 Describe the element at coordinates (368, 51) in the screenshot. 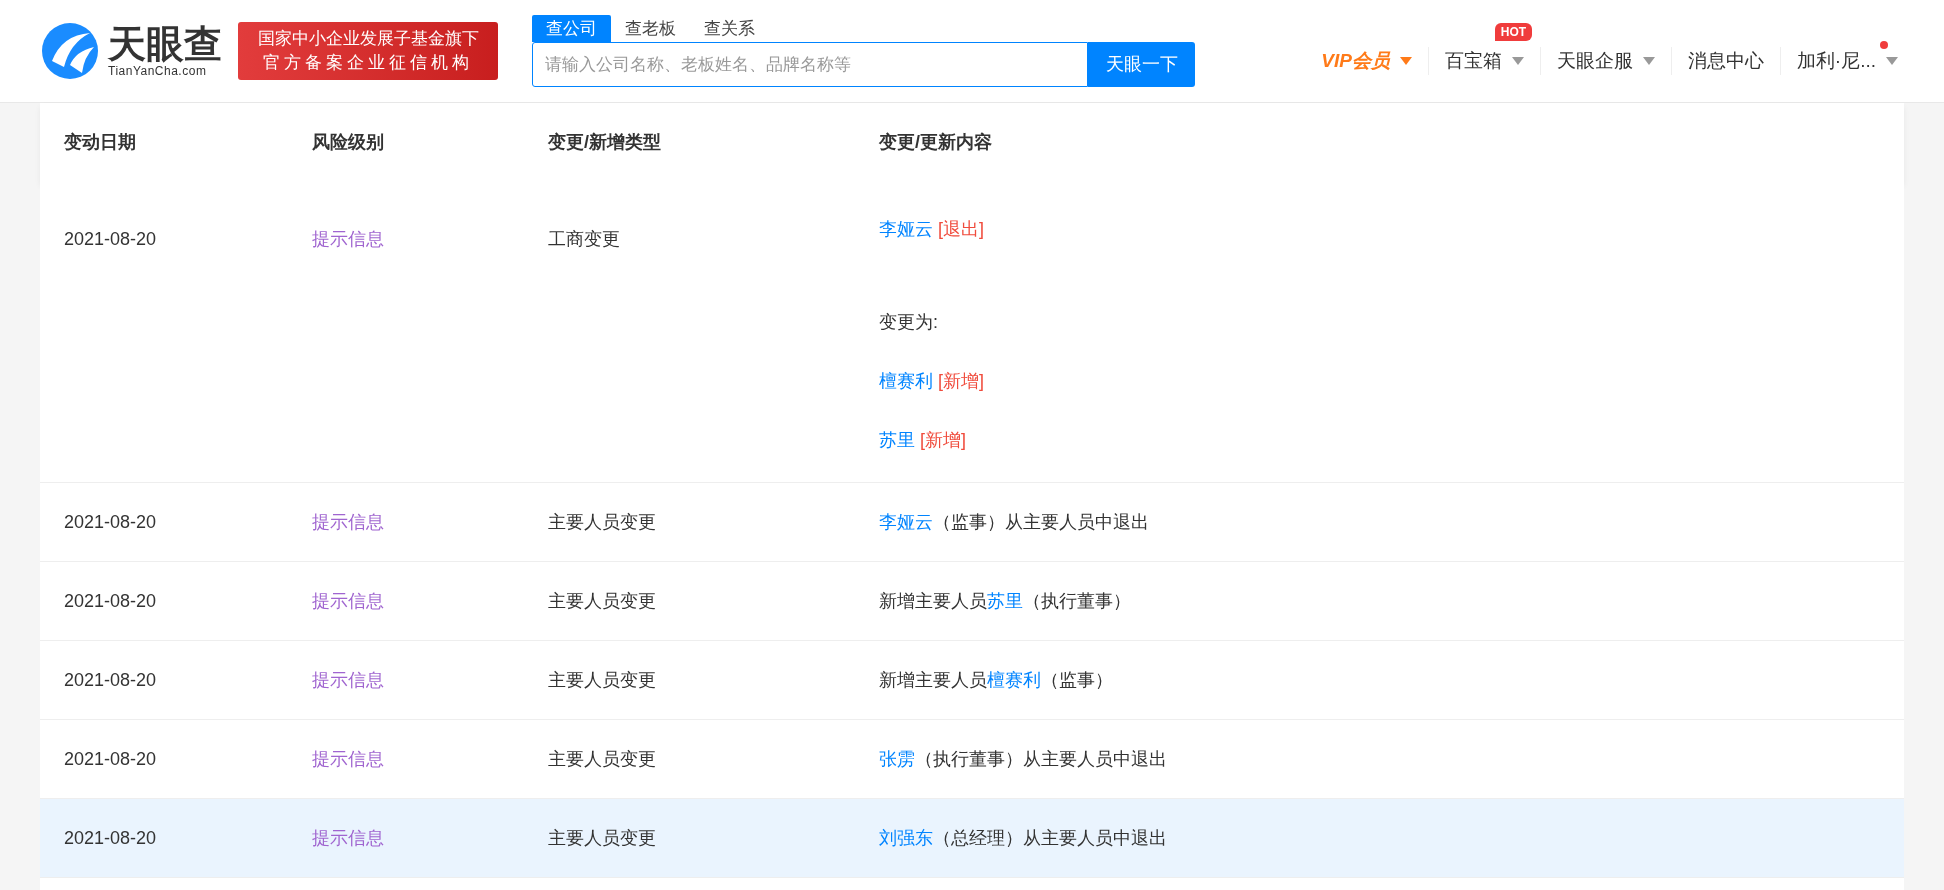

I see `certification-badge: 国家中小企业发展子基金旗下 官方备案企业征信机构` at that location.